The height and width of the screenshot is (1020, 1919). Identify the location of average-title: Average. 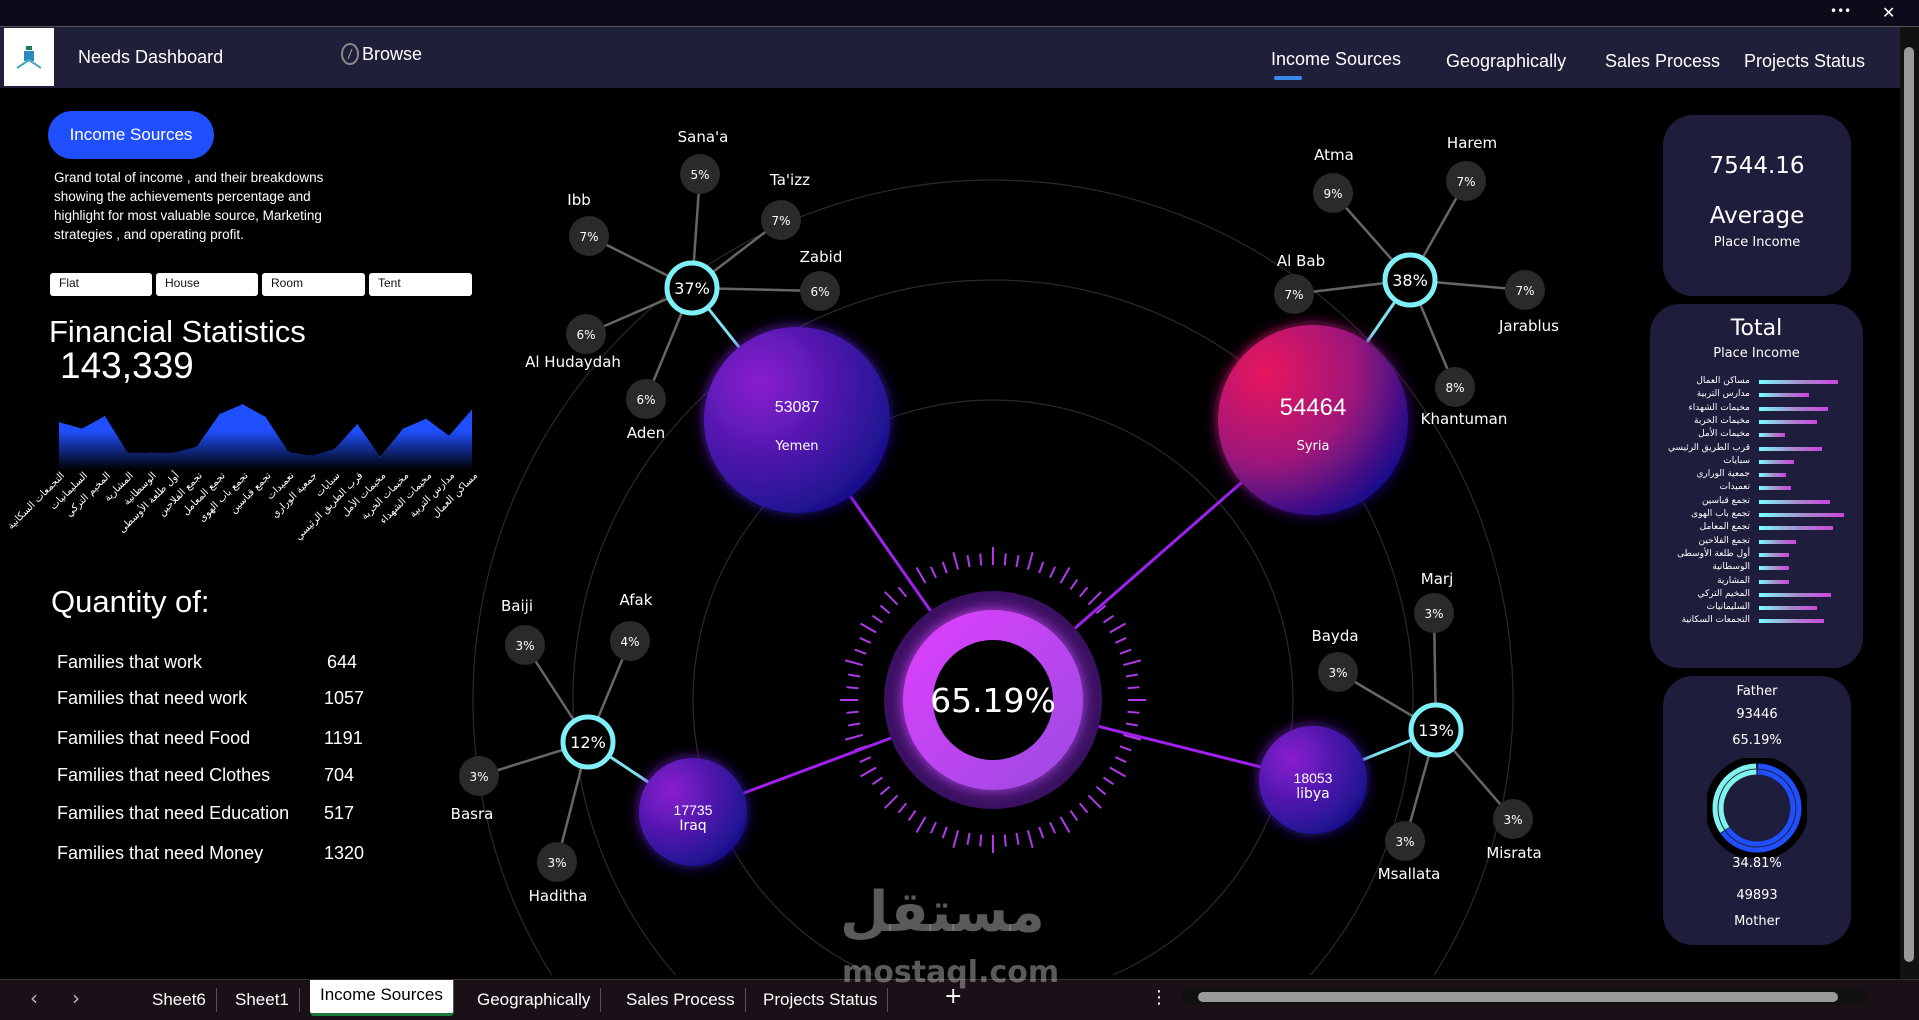
(1757, 216).